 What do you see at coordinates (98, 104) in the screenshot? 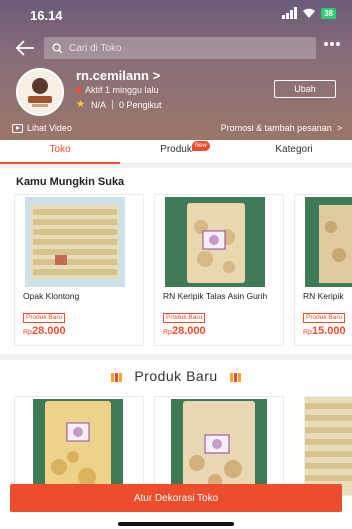
I see `shop-rating: N/A` at bounding box center [98, 104].